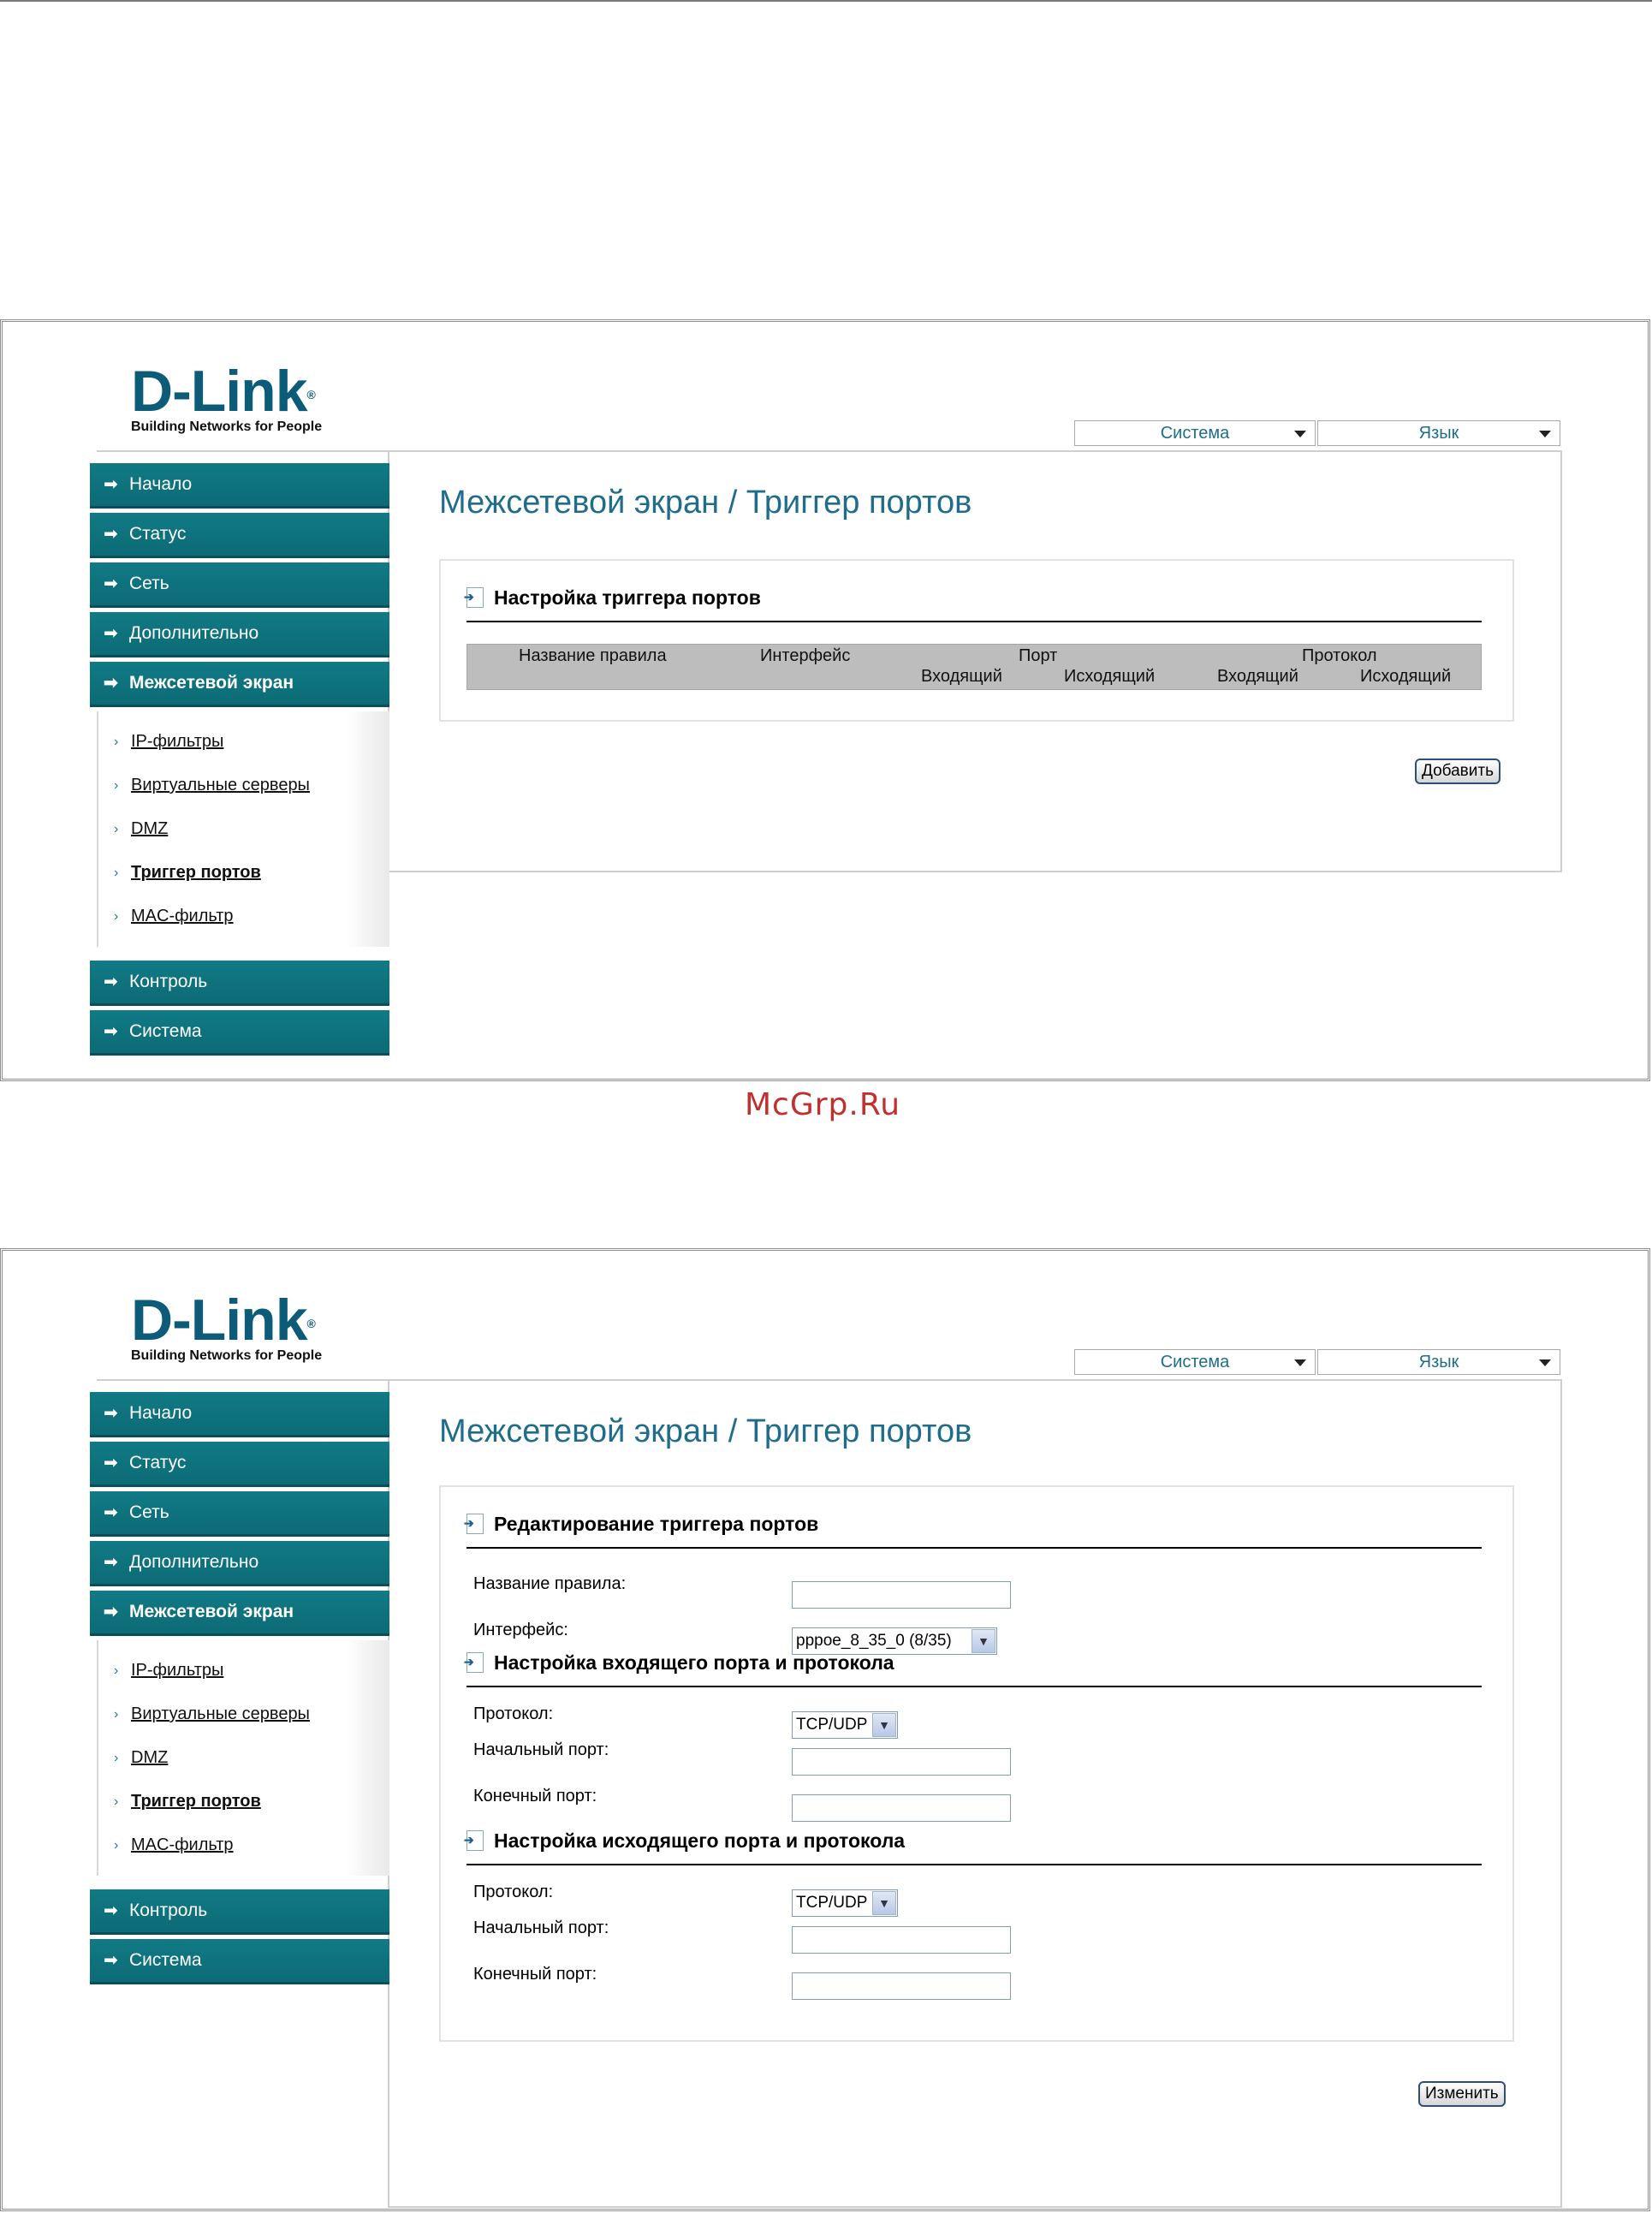 The image size is (1652, 2213). I want to click on top-rule, so click(826, 1).